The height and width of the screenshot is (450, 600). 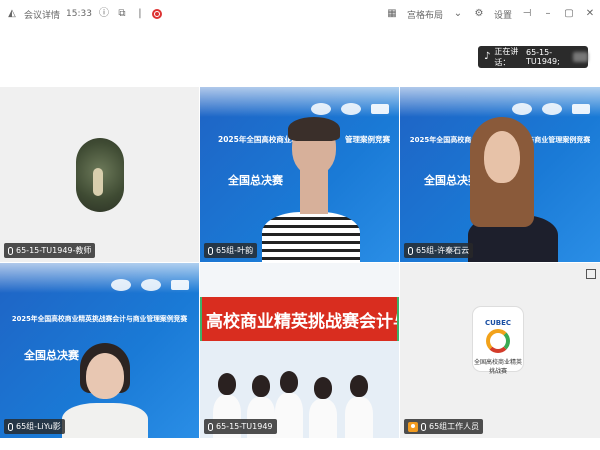 I want to click on cubec-swirl-icon, so click(x=498, y=341).